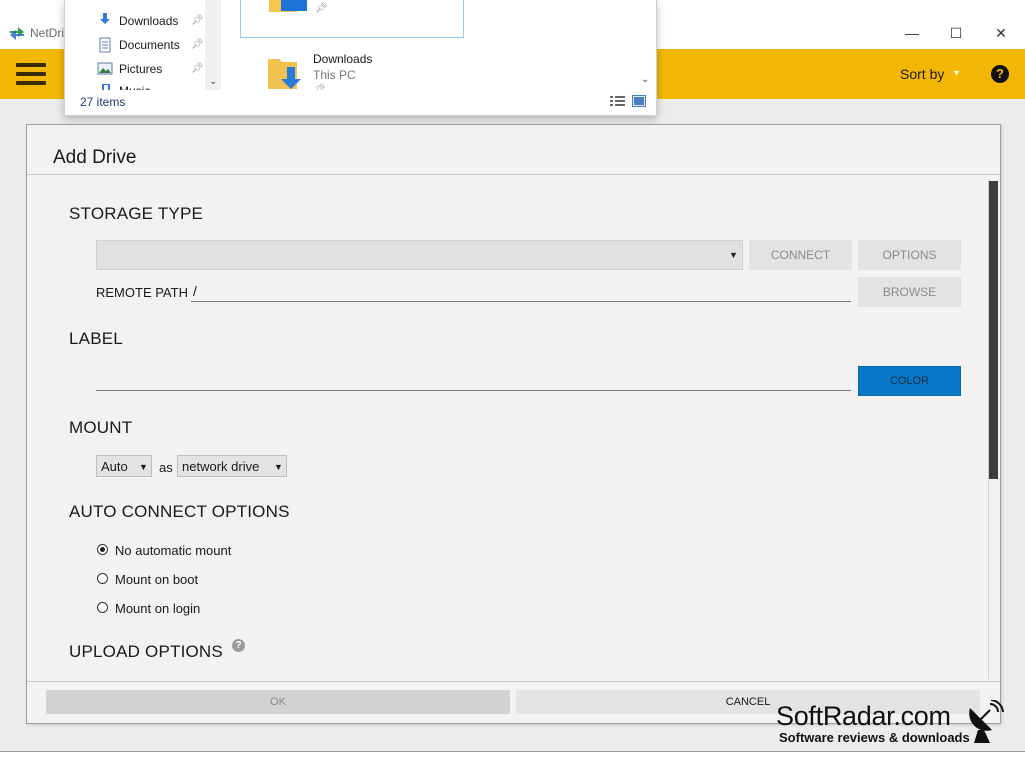 The image size is (1025, 770). I want to click on nav-item-music: Music, so click(134, 87).